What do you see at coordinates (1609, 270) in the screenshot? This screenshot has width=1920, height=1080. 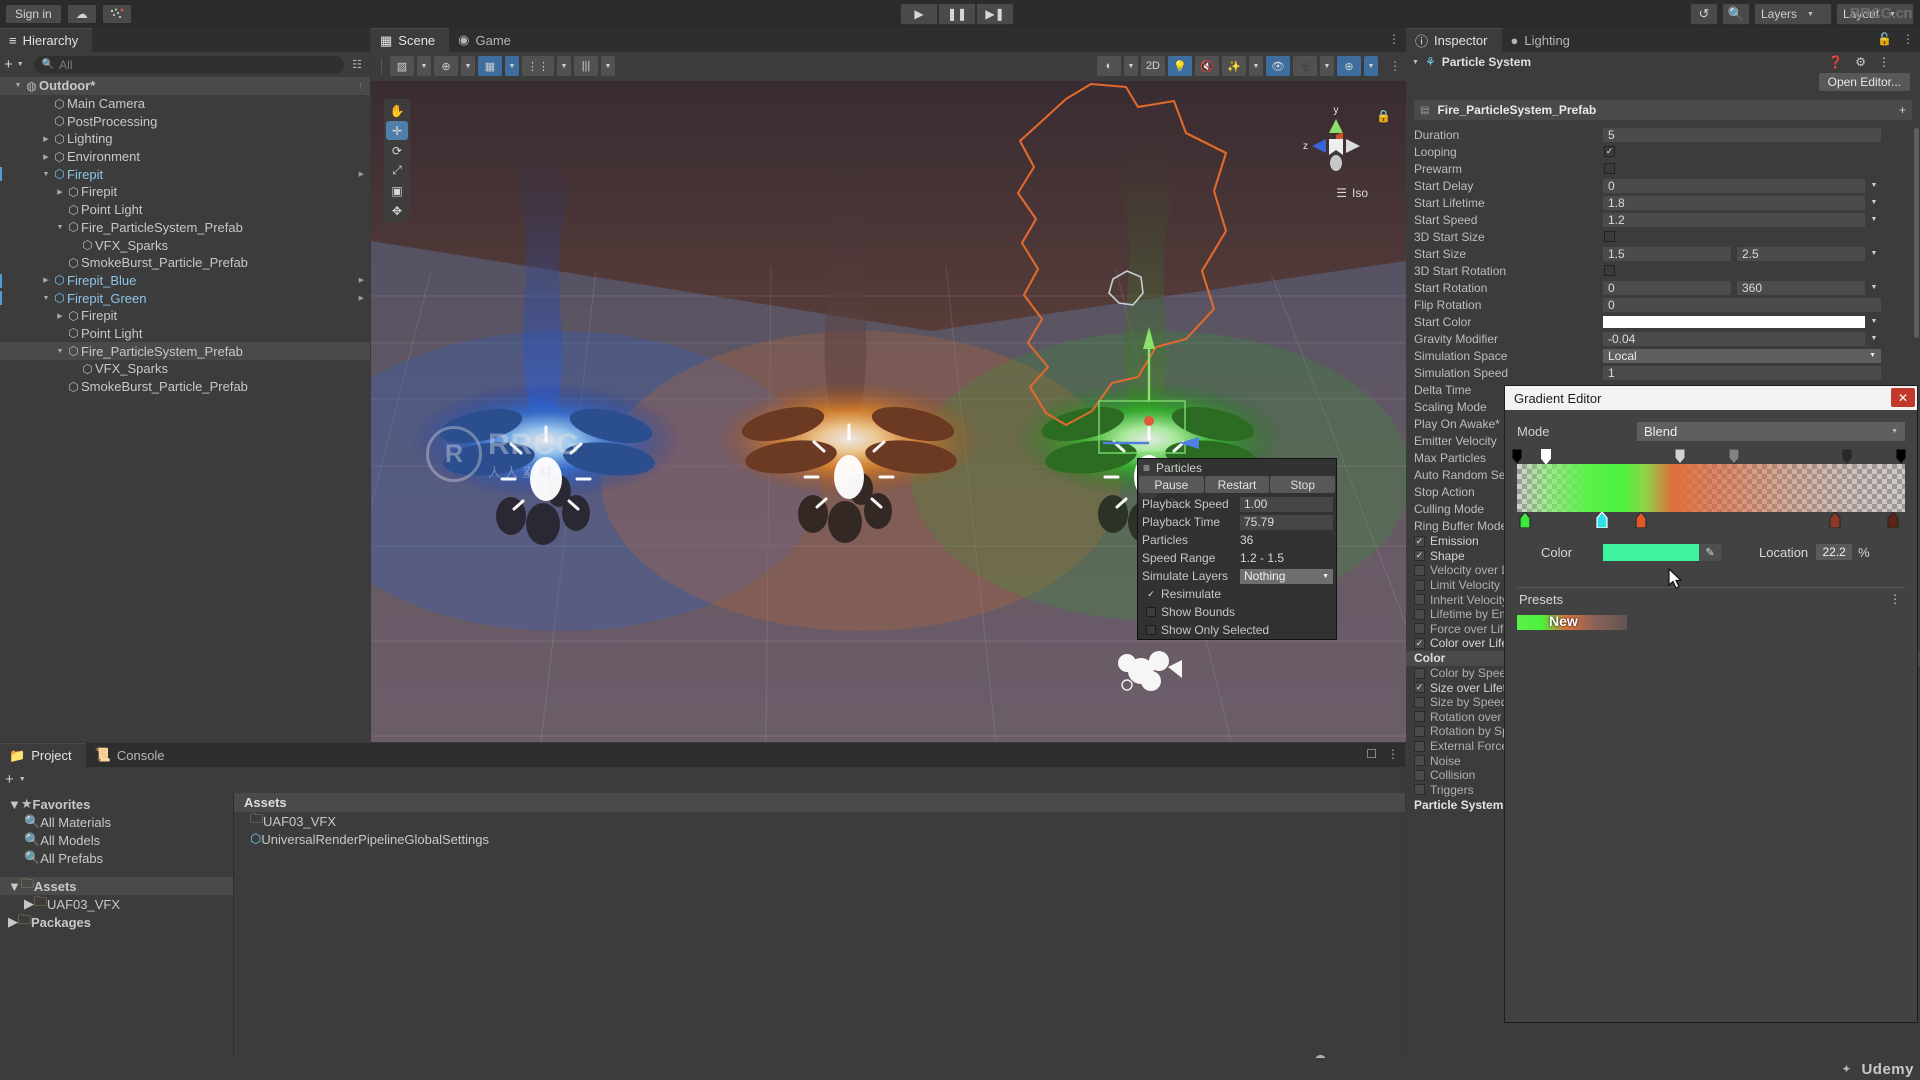 I see `property-checkbox` at bounding box center [1609, 270].